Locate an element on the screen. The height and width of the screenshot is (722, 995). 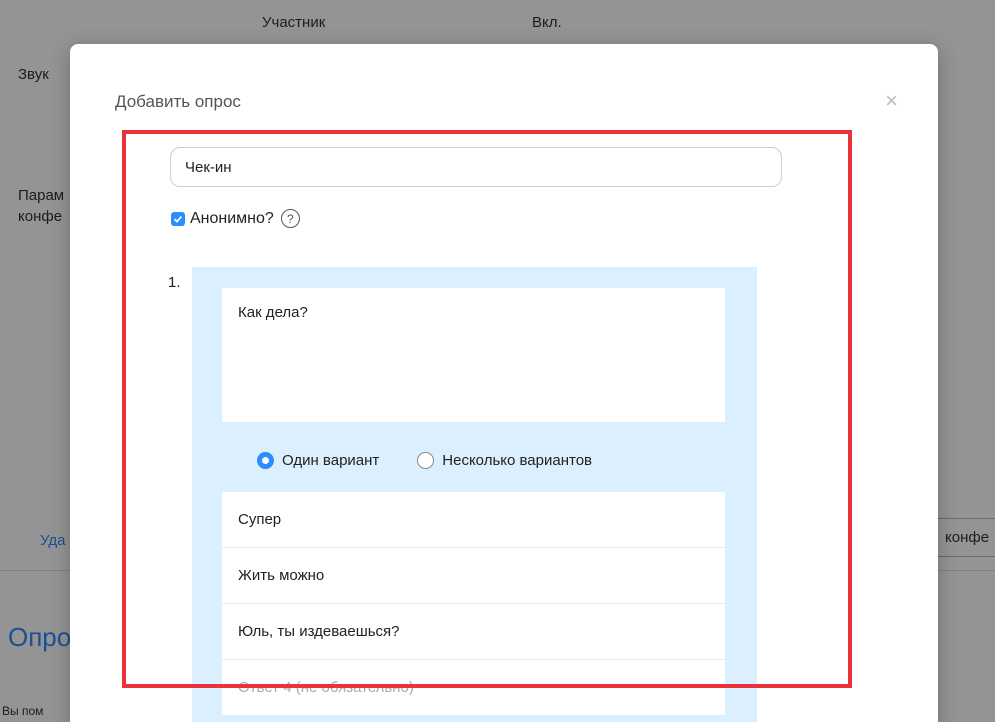
question-number: 1. is located at coordinates (174, 282).